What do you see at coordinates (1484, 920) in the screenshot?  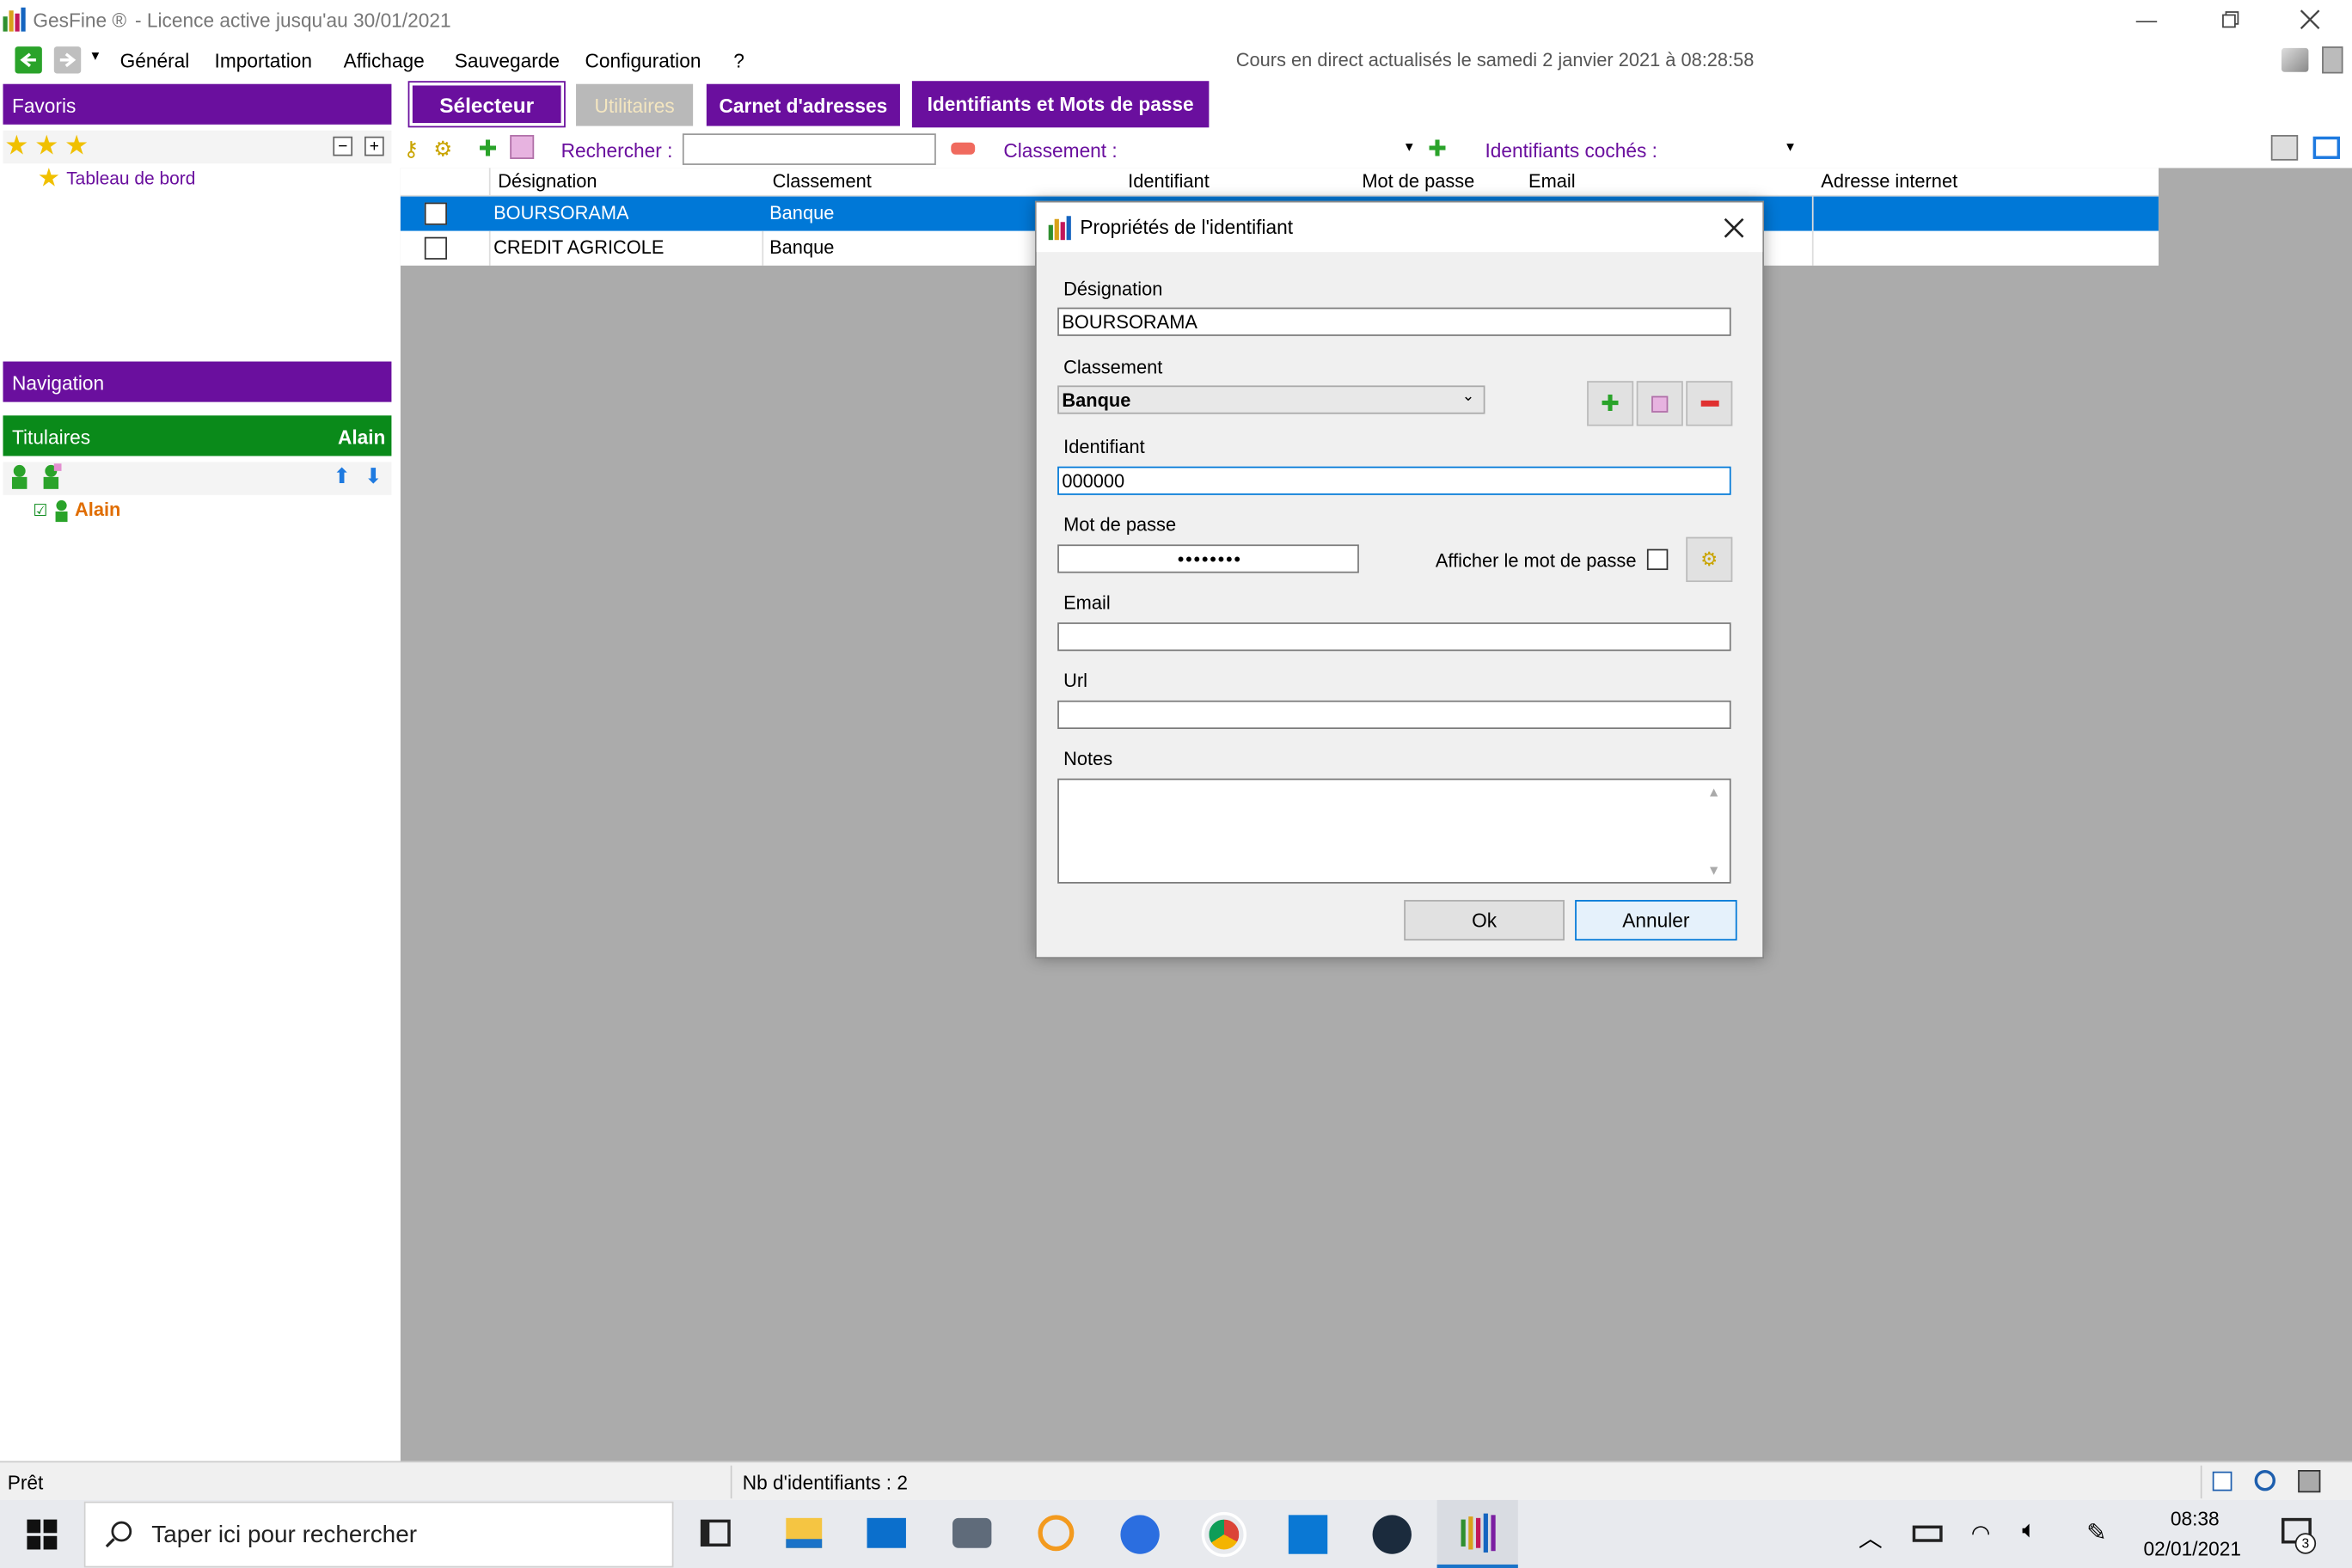 I see `ok-button: Ok` at bounding box center [1484, 920].